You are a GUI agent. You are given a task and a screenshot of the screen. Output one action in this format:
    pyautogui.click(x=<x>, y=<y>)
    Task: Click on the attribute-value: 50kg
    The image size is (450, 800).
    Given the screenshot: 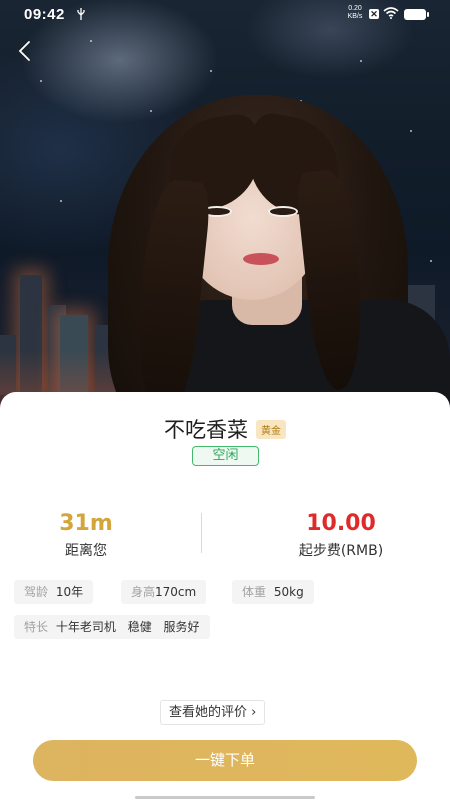 What is the action you would take?
    pyautogui.click(x=288, y=592)
    